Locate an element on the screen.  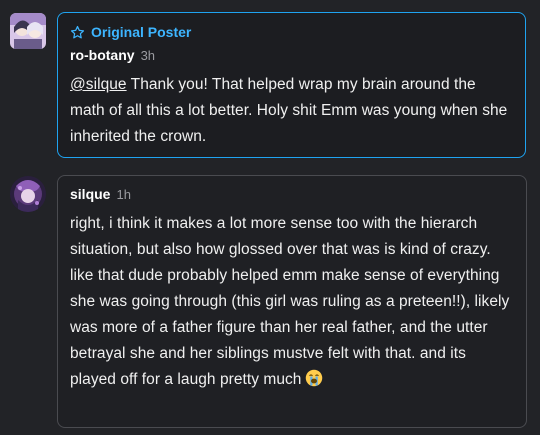
avatar-ro-botany is located at coordinates (28, 31).